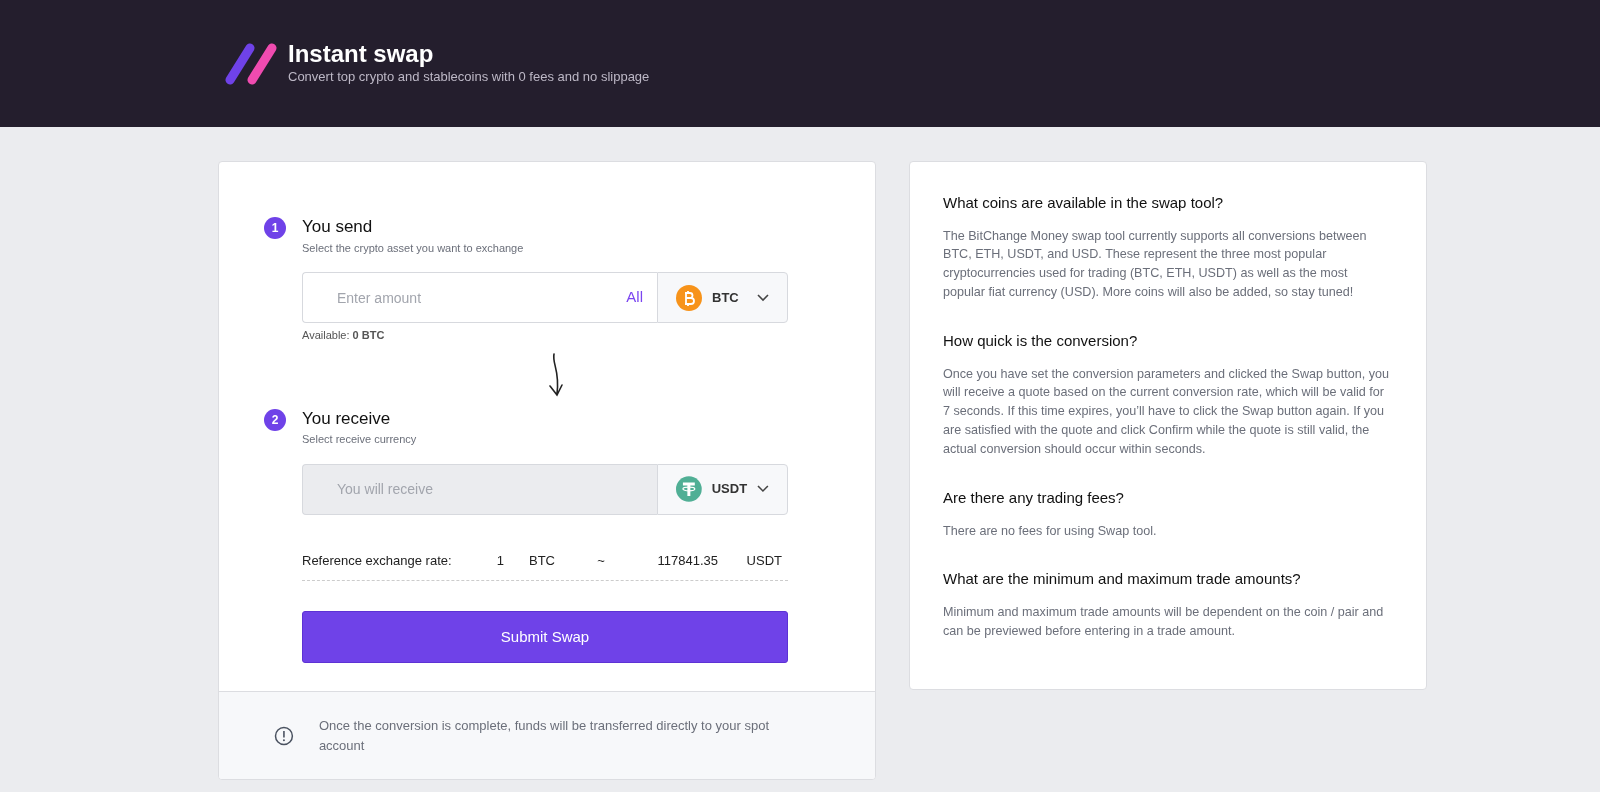  Describe the element at coordinates (689, 297) in the screenshot. I see `bitcoin-coin-icon` at that location.